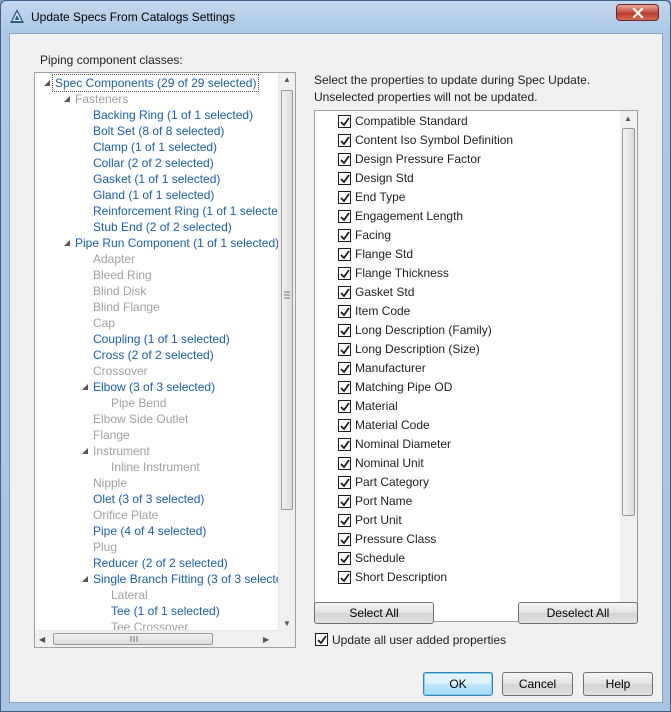  Describe the element at coordinates (140, 419) in the screenshot. I see `tree-item: Elbow Side Outlet` at that location.